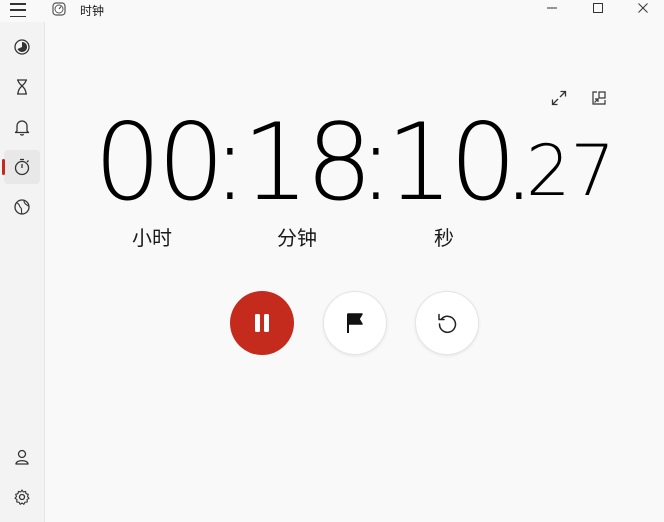  I want to click on expand-icon, so click(559, 98).